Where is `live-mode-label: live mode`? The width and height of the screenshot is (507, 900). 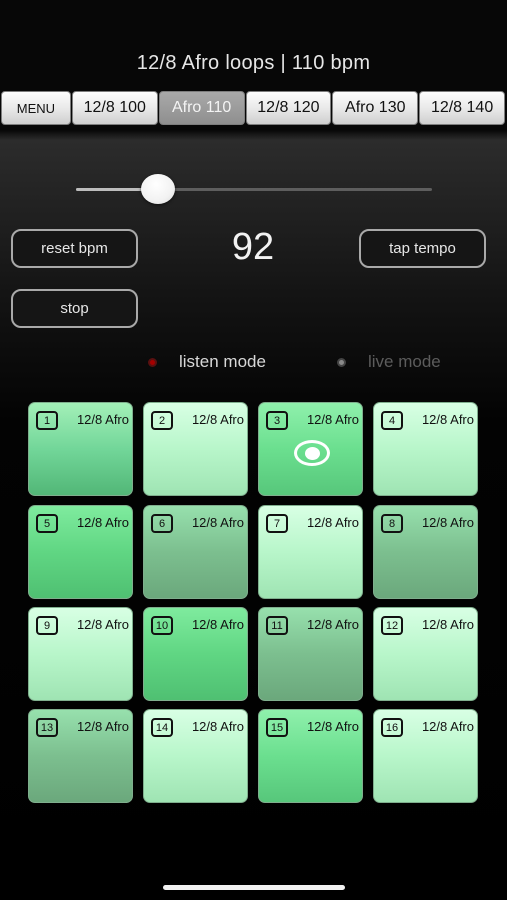 live-mode-label: live mode is located at coordinates (404, 361).